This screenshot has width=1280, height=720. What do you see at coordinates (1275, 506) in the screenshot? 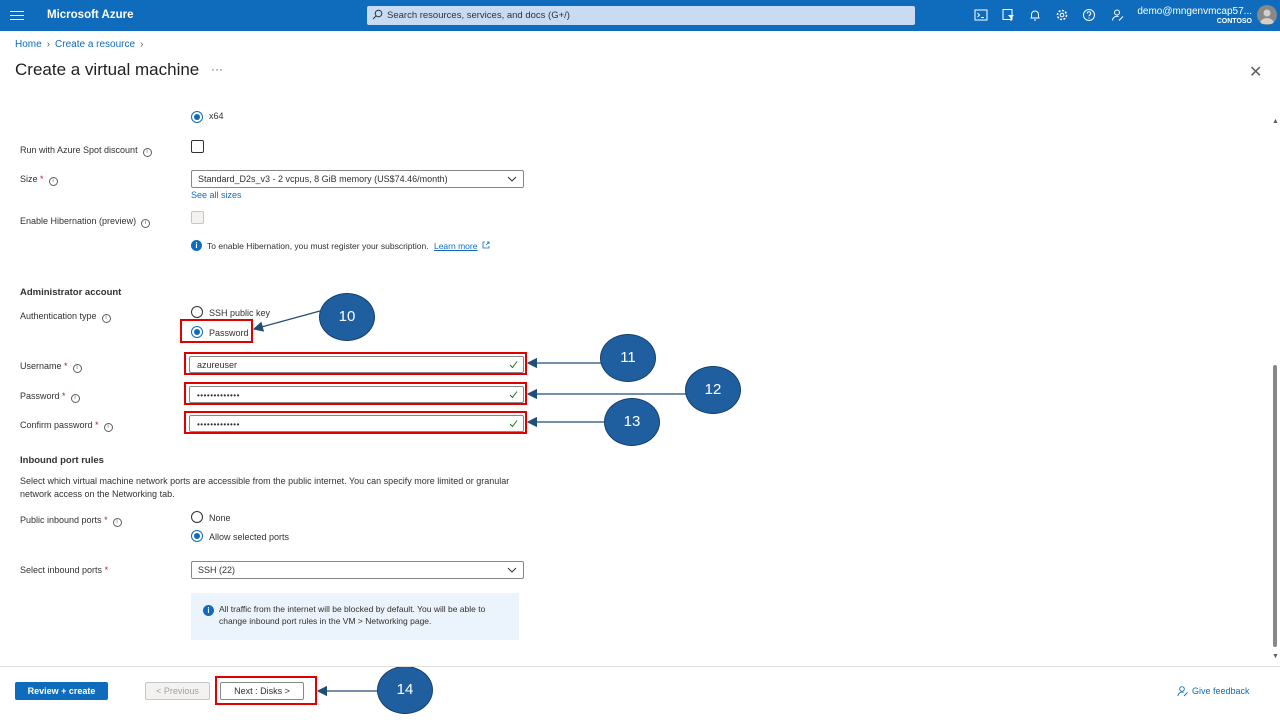
I see `scrollbar-thumb` at bounding box center [1275, 506].